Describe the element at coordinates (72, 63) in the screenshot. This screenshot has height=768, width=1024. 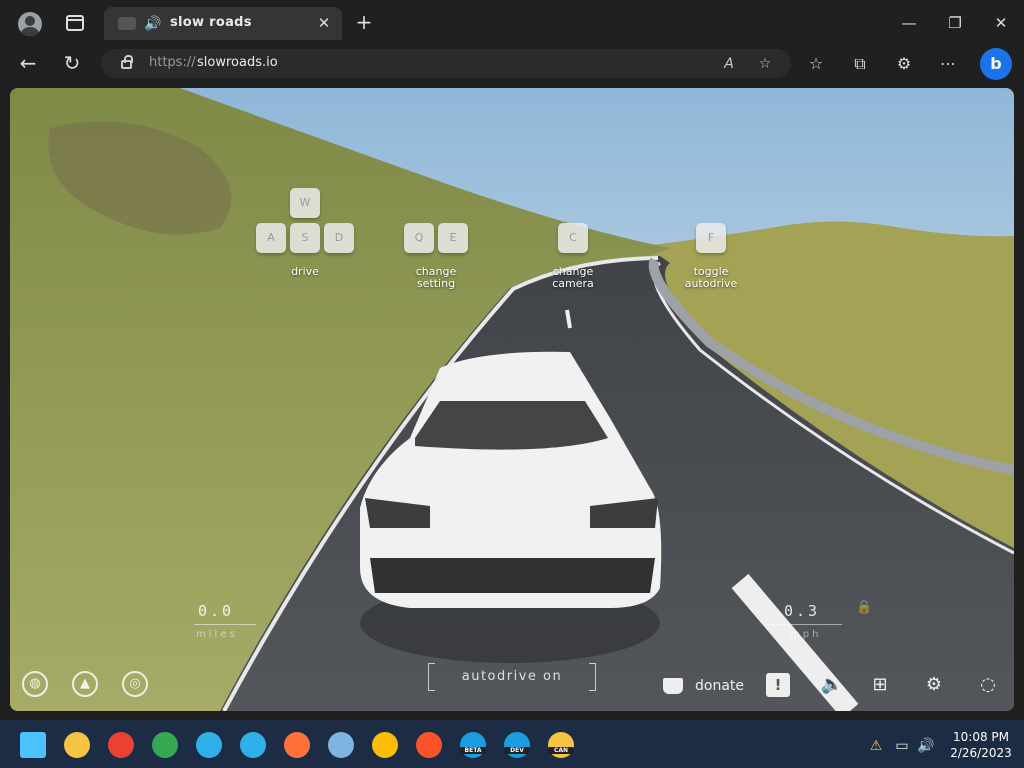
I see `refresh-icon: ↻` at that location.